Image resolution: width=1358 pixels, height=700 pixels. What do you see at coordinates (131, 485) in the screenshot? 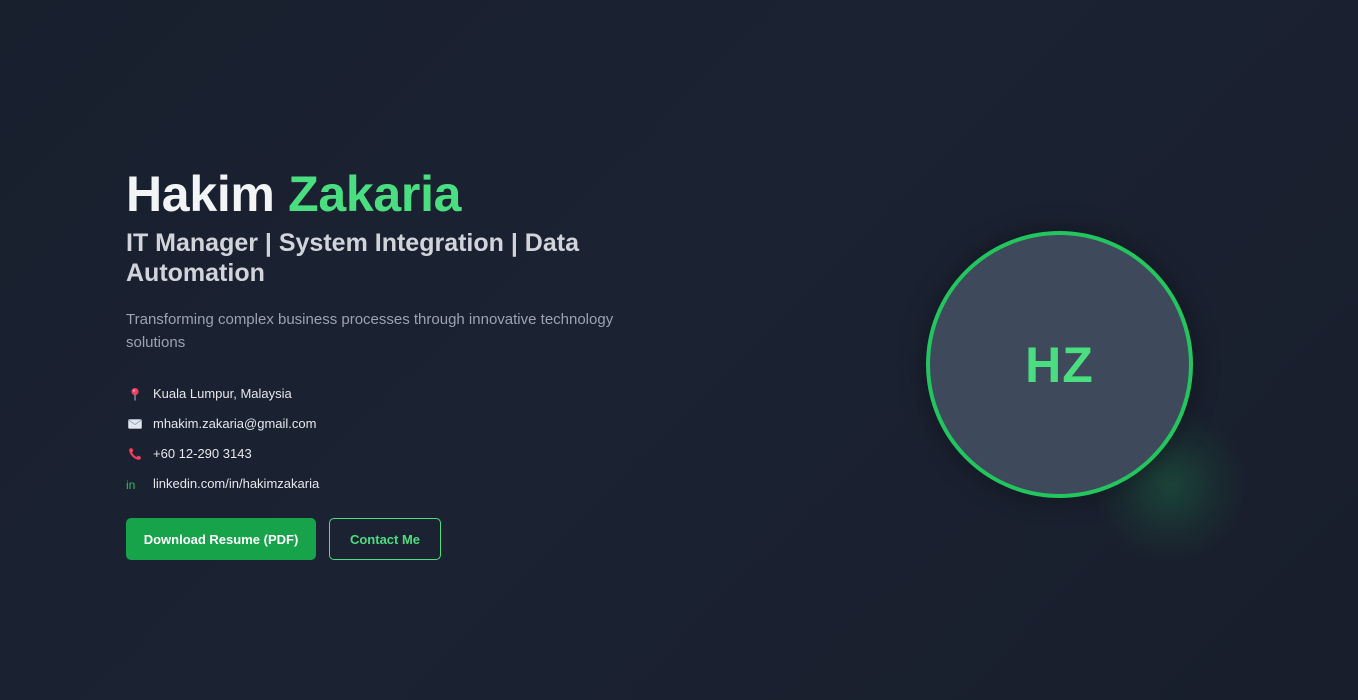
I see `linkedin-icon: in` at bounding box center [131, 485].